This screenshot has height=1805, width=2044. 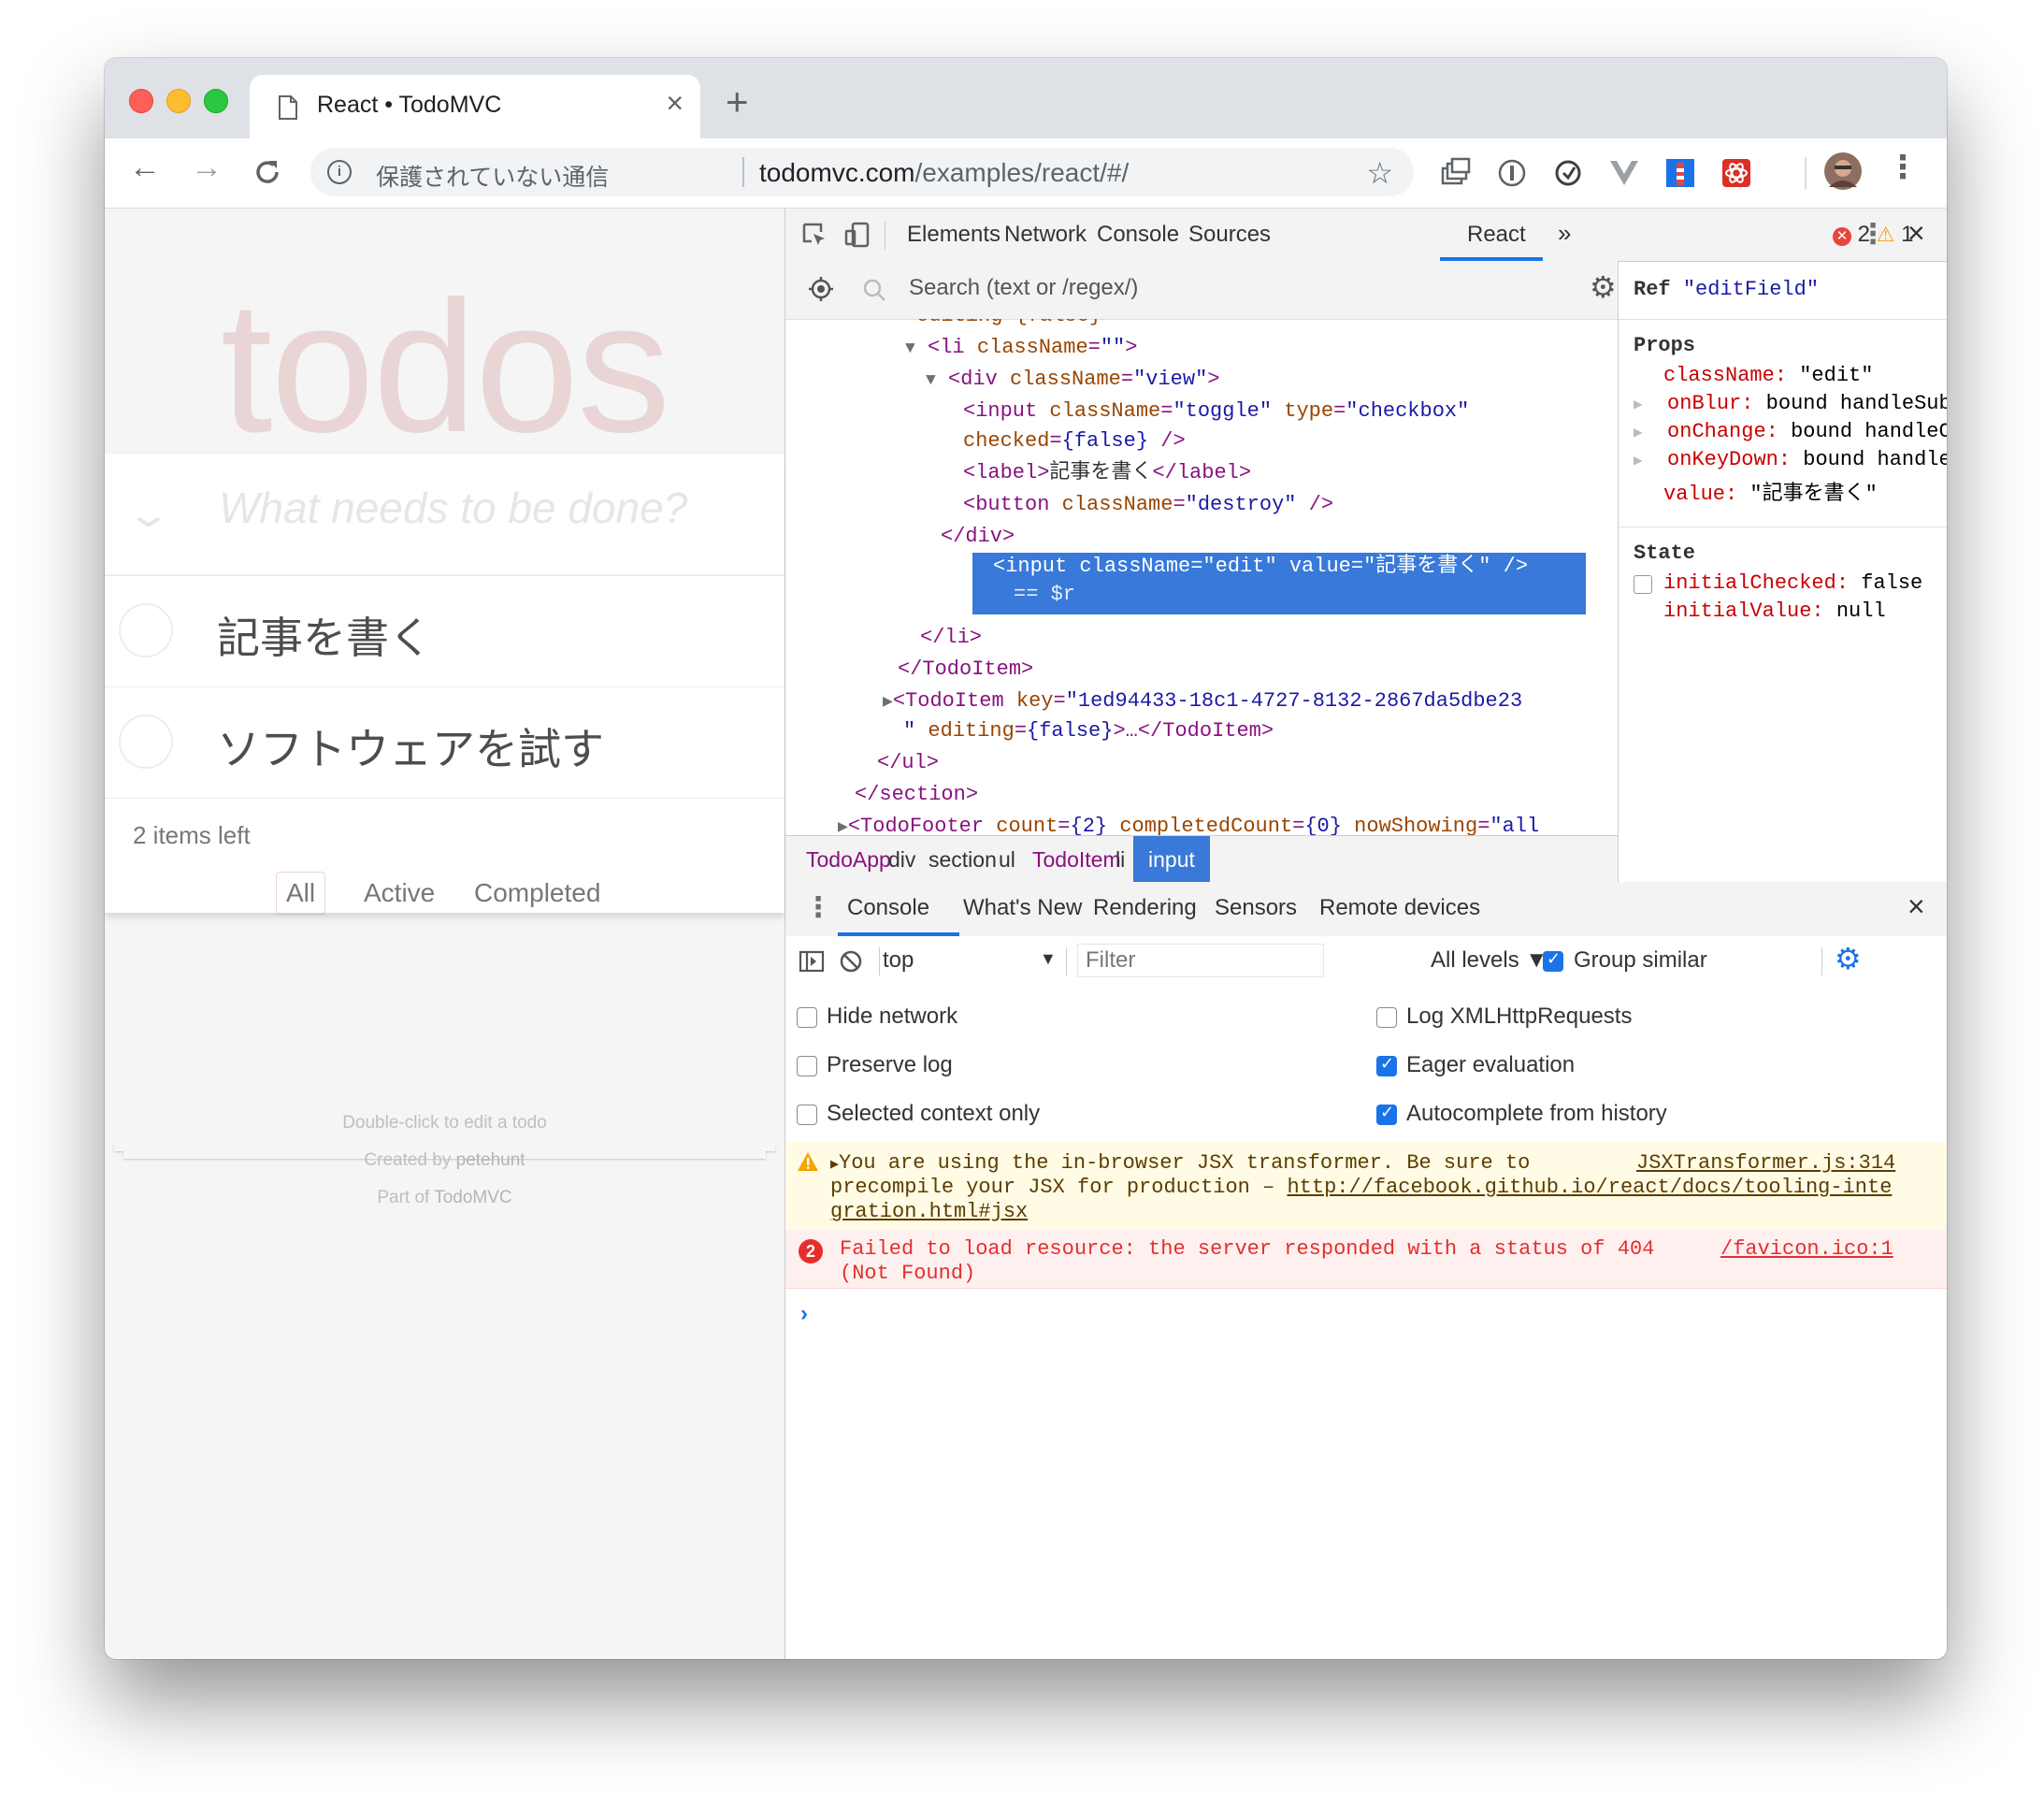 What do you see at coordinates (1386, 1114) in the screenshot?
I see `autocomplete-history-checkbox` at bounding box center [1386, 1114].